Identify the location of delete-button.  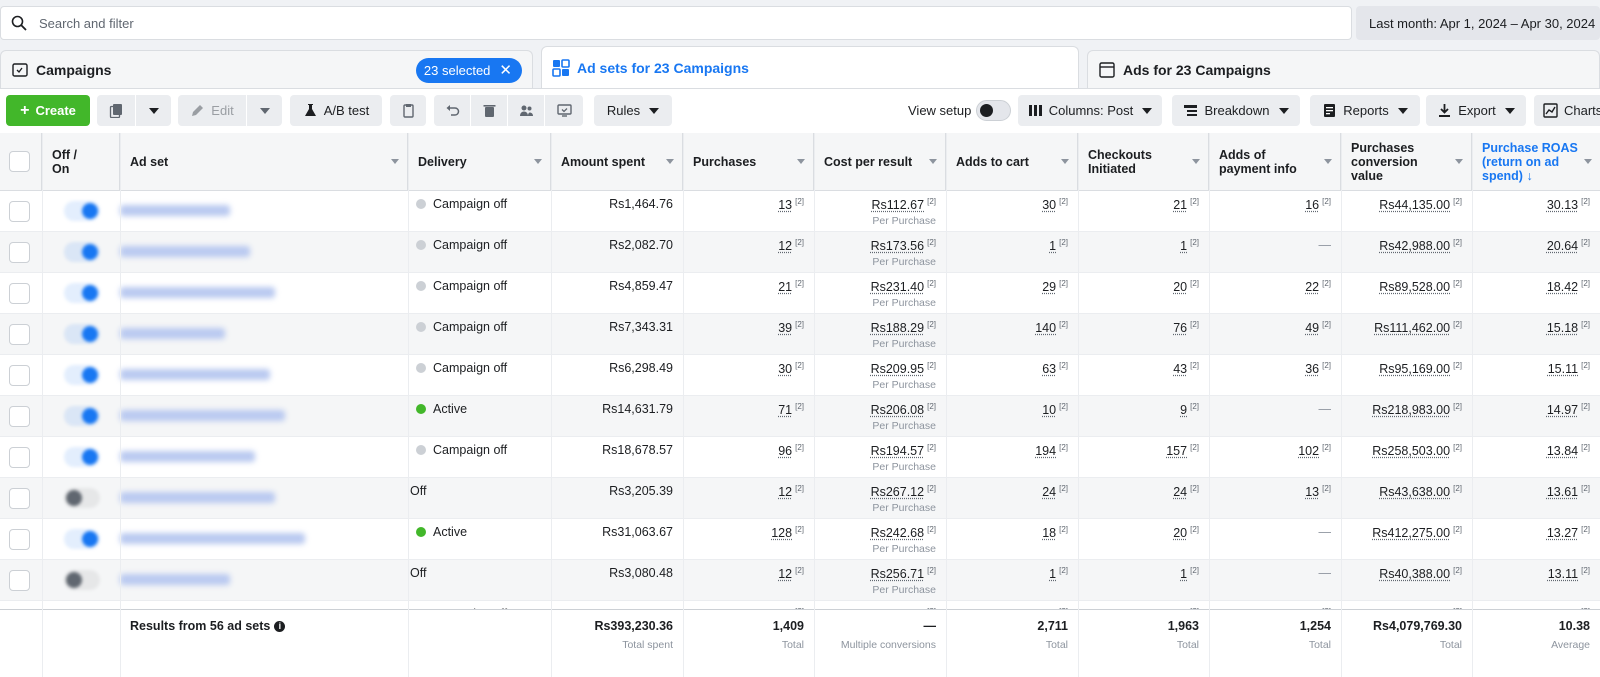
(489, 110).